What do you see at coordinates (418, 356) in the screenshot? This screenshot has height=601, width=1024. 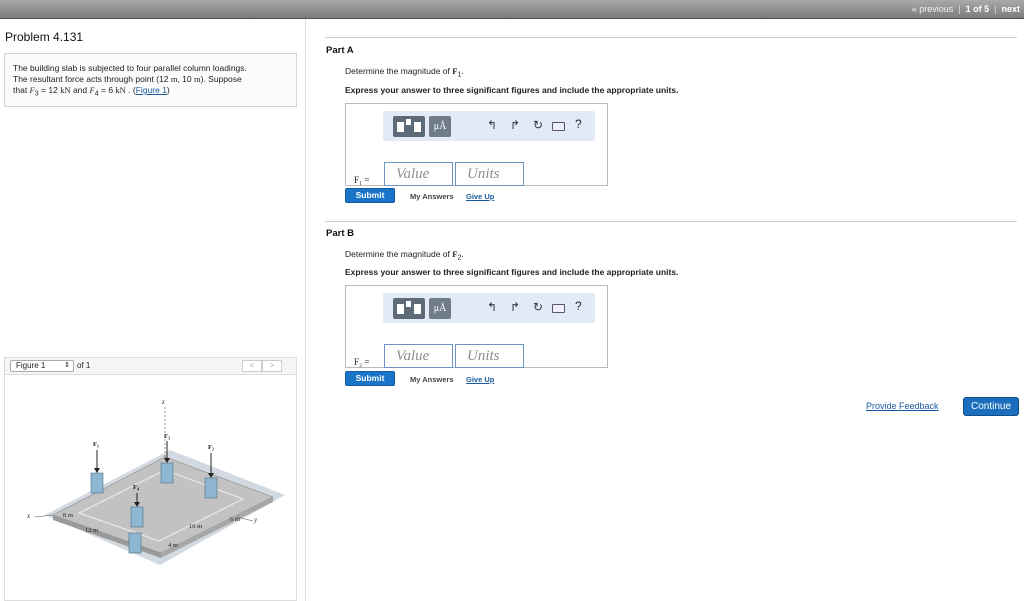 I see `f2-value-input: Value` at bounding box center [418, 356].